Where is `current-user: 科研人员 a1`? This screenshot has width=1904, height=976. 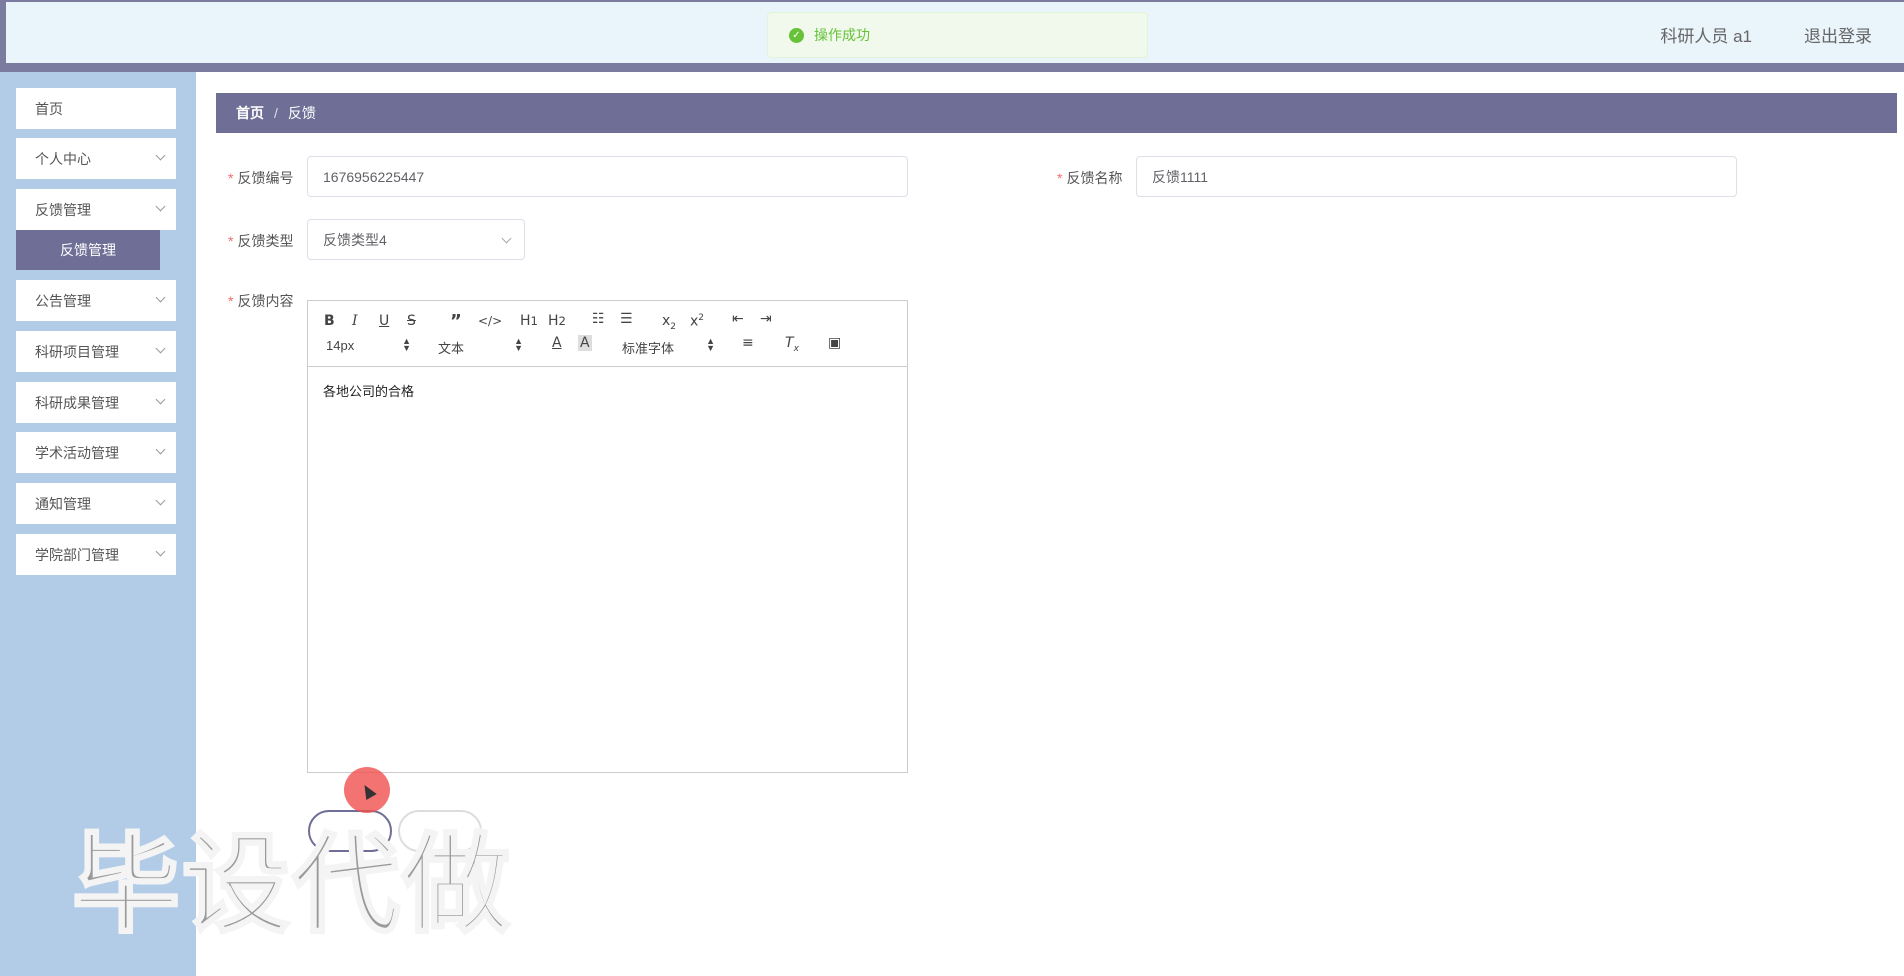
current-user: 科研人员 a1 is located at coordinates (1706, 36).